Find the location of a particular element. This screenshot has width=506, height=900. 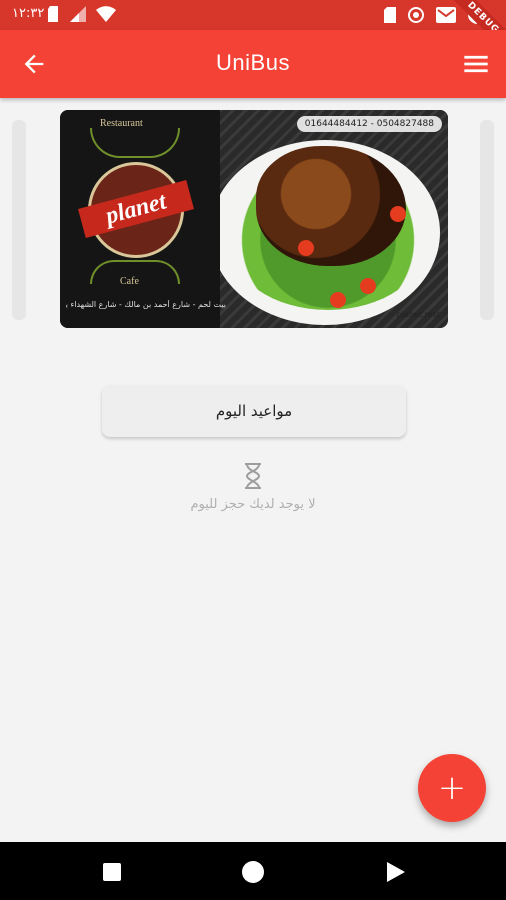

banner-phone: 01644484412 - 0504827488 is located at coordinates (369, 124).